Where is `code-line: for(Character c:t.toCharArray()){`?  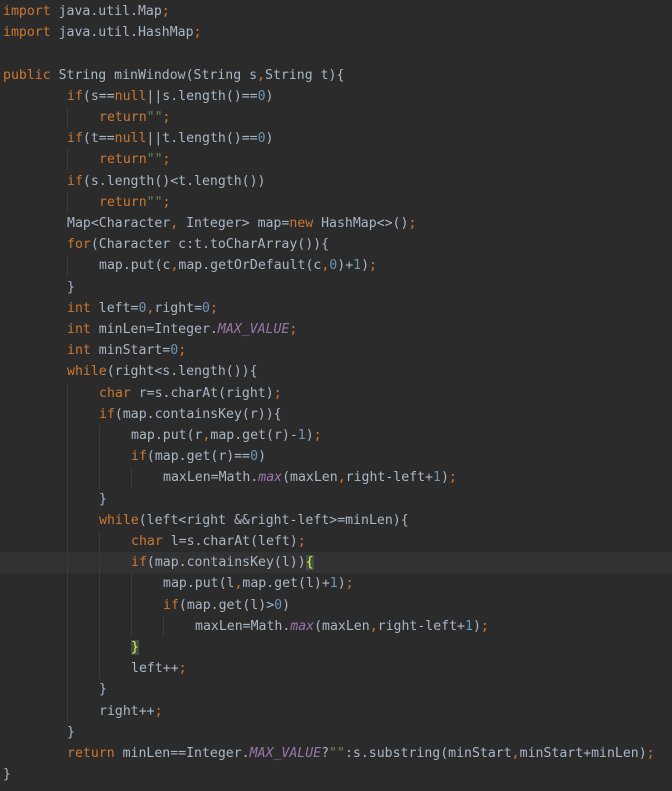
code-line: for(Character c:t.toCharArray()){ is located at coordinates (336, 244).